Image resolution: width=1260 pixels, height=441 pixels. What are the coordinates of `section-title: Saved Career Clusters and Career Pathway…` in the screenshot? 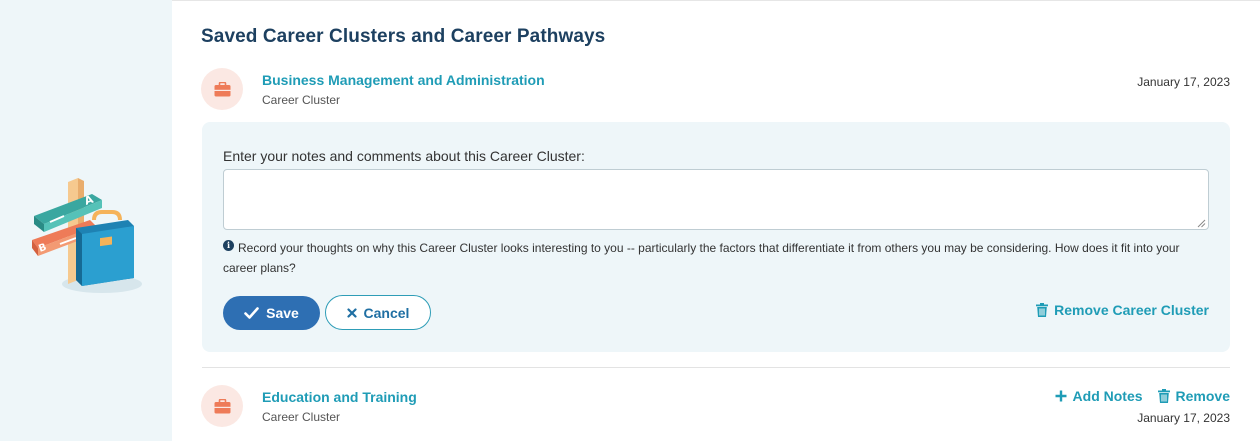 It's located at (403, 36).